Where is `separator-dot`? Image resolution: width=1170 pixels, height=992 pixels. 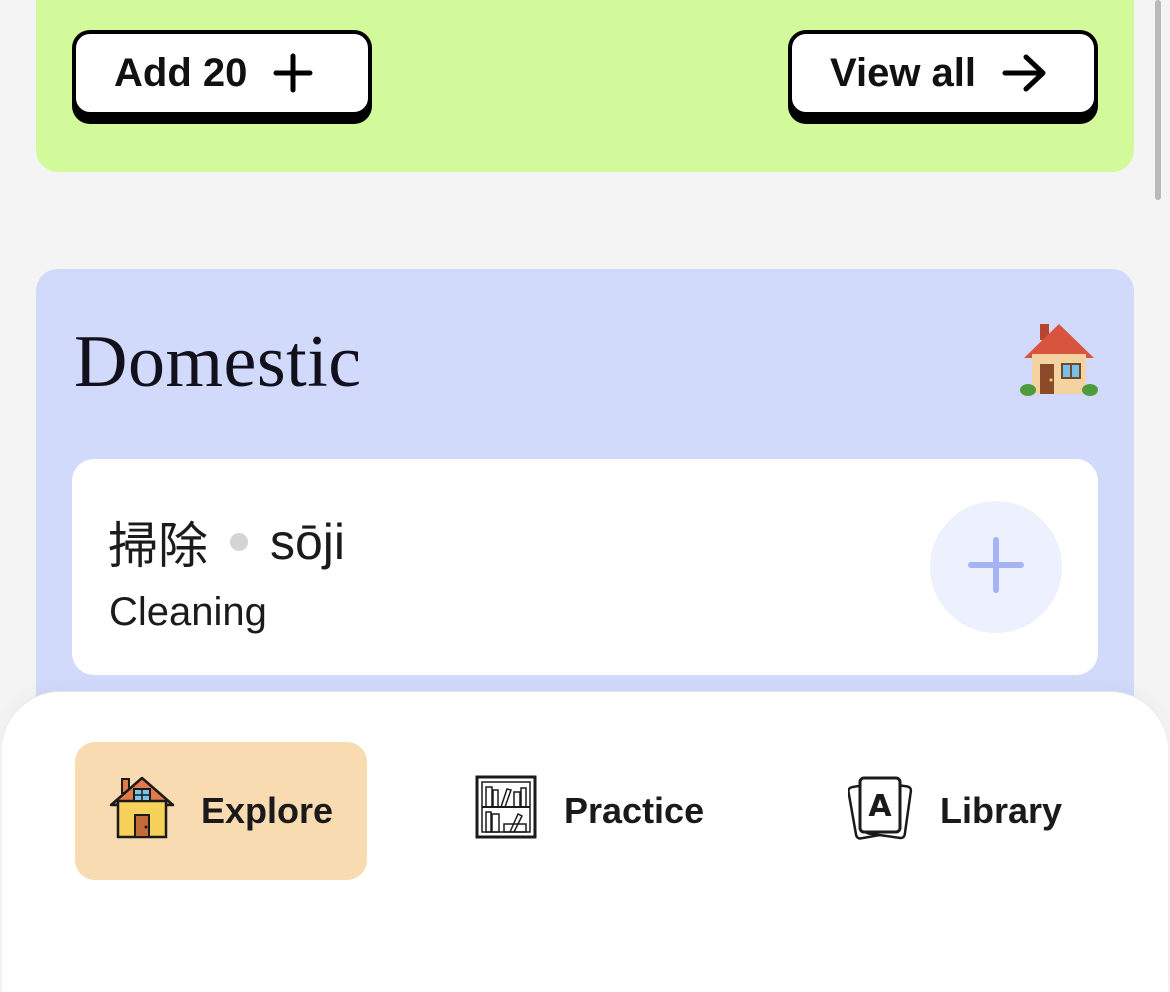
separator-dot is located at coordinates (239, 542).